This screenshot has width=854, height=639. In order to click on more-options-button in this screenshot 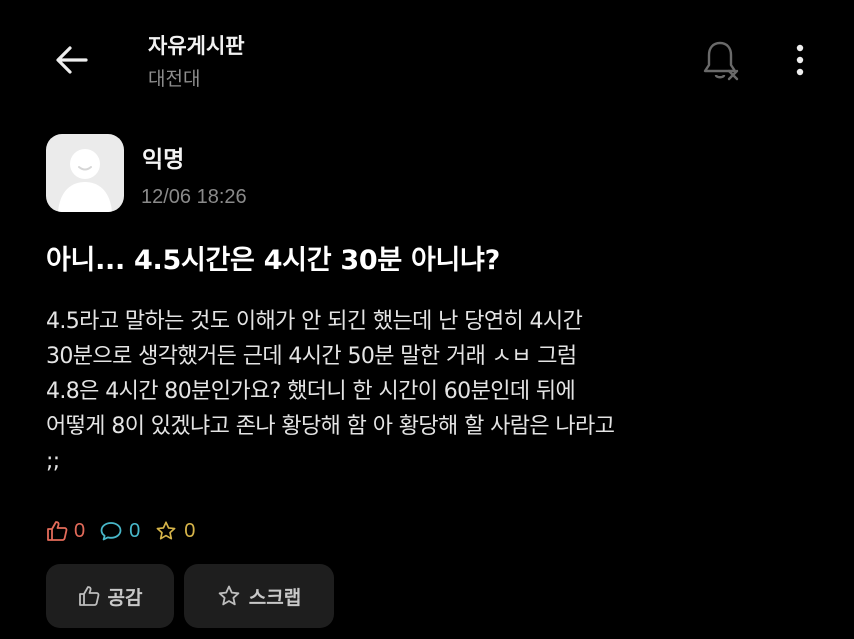, I will do `click(800, 60)`.